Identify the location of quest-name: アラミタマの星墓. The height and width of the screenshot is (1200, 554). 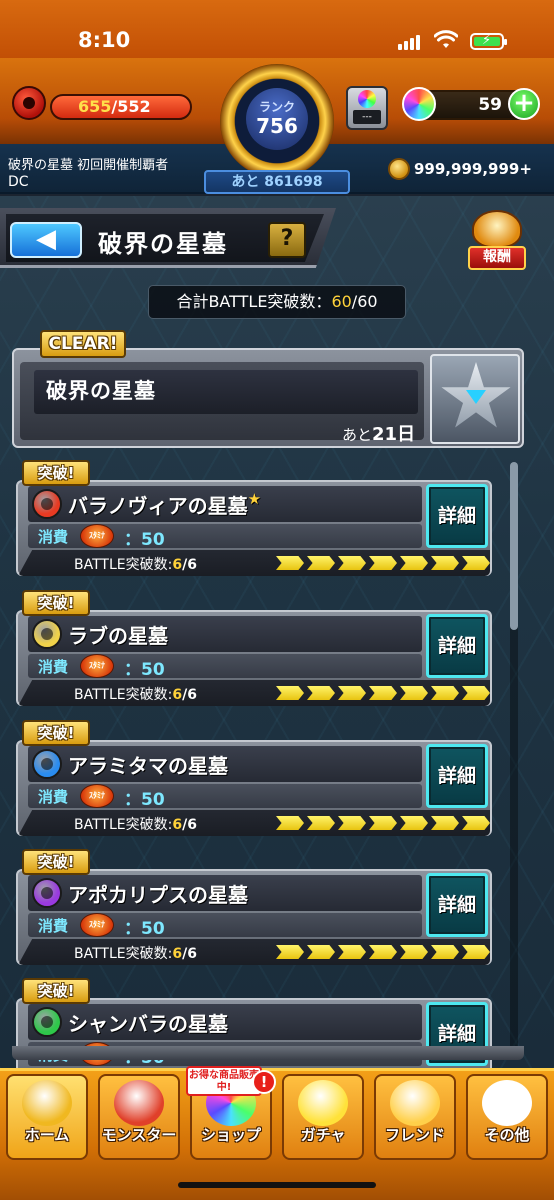
(148, 764).